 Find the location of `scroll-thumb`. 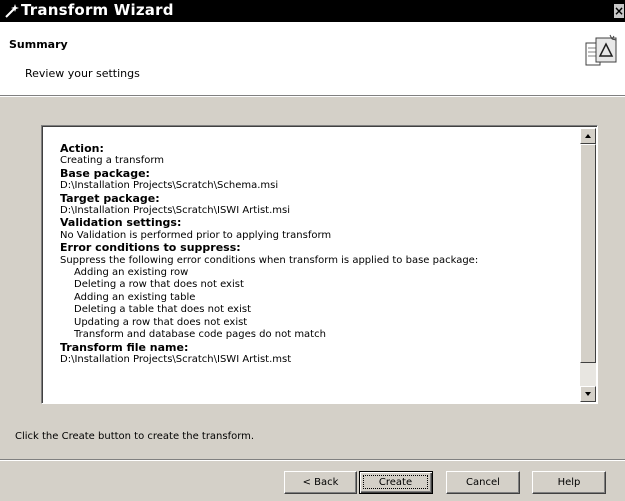

scroll-thumb is located at coordinates (588, 253).